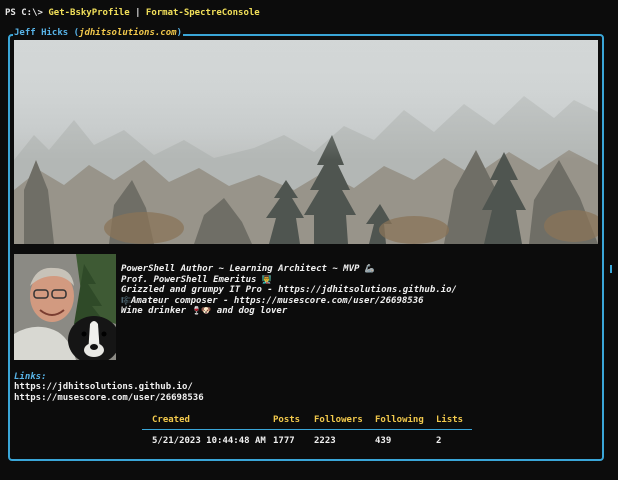 This screenshot has width=618, height=480. I want to click on pipe-operator: |, so click(138, 13).